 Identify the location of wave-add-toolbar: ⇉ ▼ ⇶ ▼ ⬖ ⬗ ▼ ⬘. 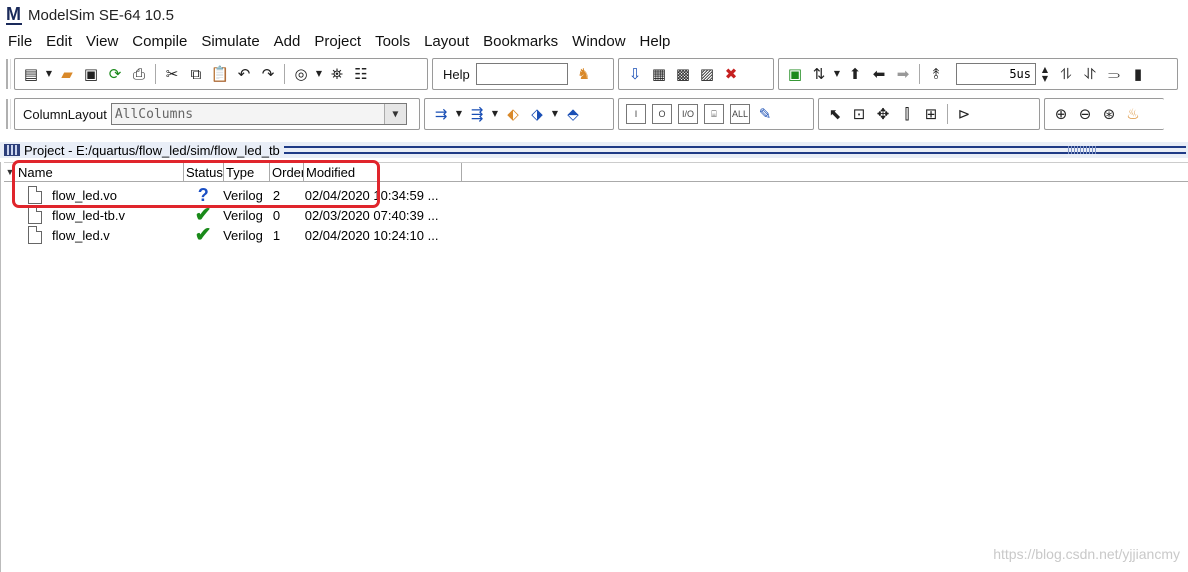
(519, 114).